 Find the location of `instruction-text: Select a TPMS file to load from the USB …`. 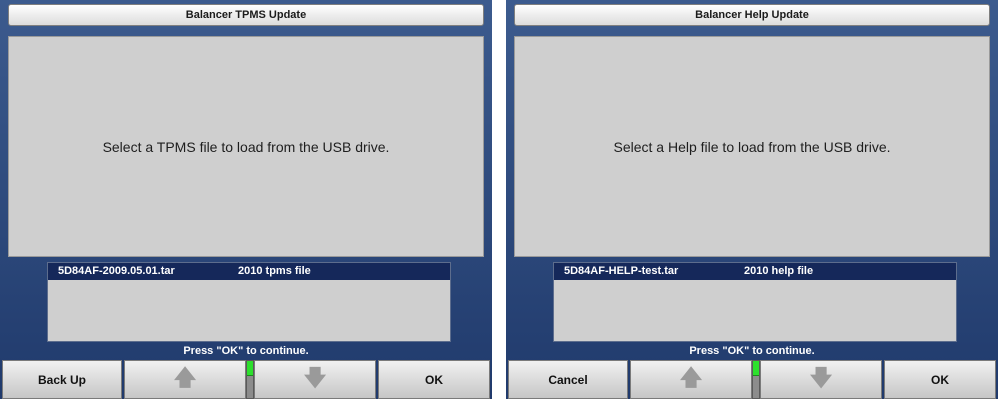

instruction-text: Select a TPMS file to load from the USB … is located at coordinates (246, 146).